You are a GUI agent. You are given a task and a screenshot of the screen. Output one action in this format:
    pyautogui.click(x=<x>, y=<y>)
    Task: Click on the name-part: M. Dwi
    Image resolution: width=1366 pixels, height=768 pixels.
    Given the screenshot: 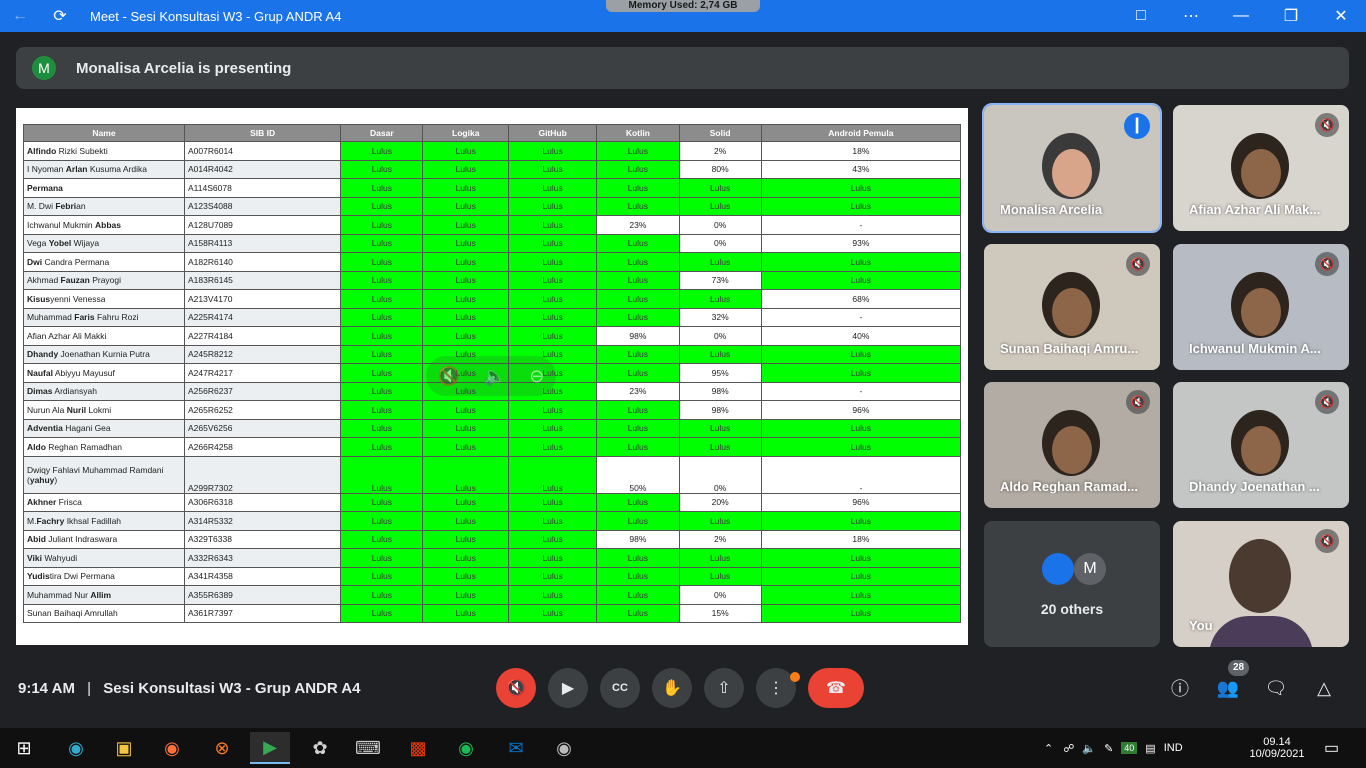 What is the action you would take?
    pyautogui.click(x=41, y=206)
    